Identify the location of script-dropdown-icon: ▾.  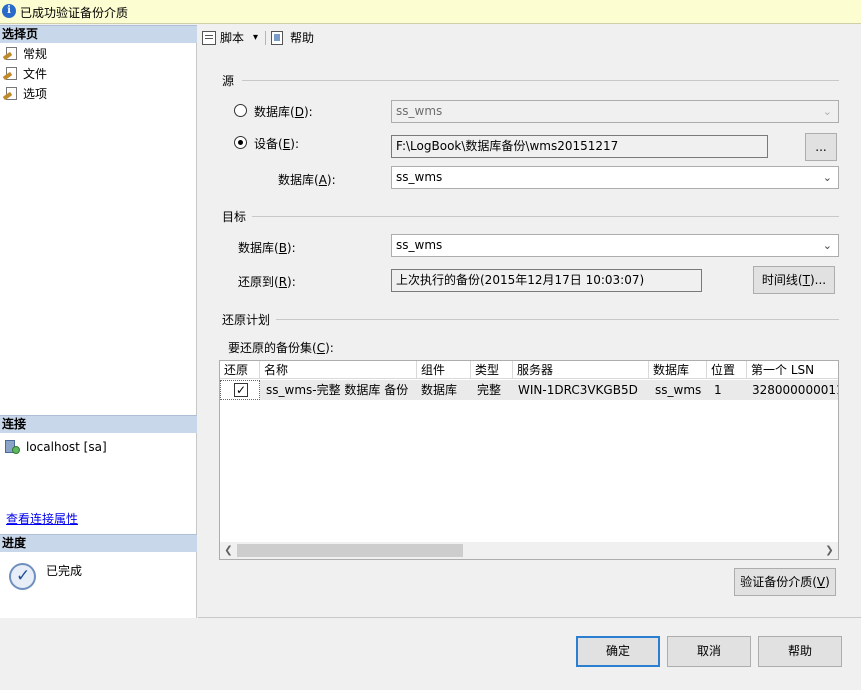
(255, 38).